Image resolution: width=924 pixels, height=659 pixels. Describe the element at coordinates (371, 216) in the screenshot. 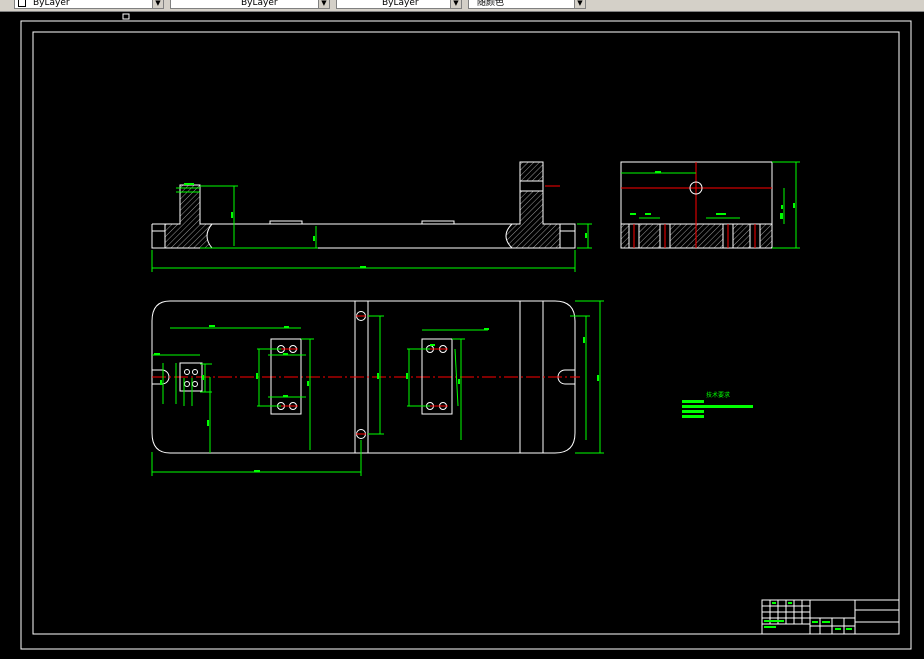

I see `front-view` at that location.